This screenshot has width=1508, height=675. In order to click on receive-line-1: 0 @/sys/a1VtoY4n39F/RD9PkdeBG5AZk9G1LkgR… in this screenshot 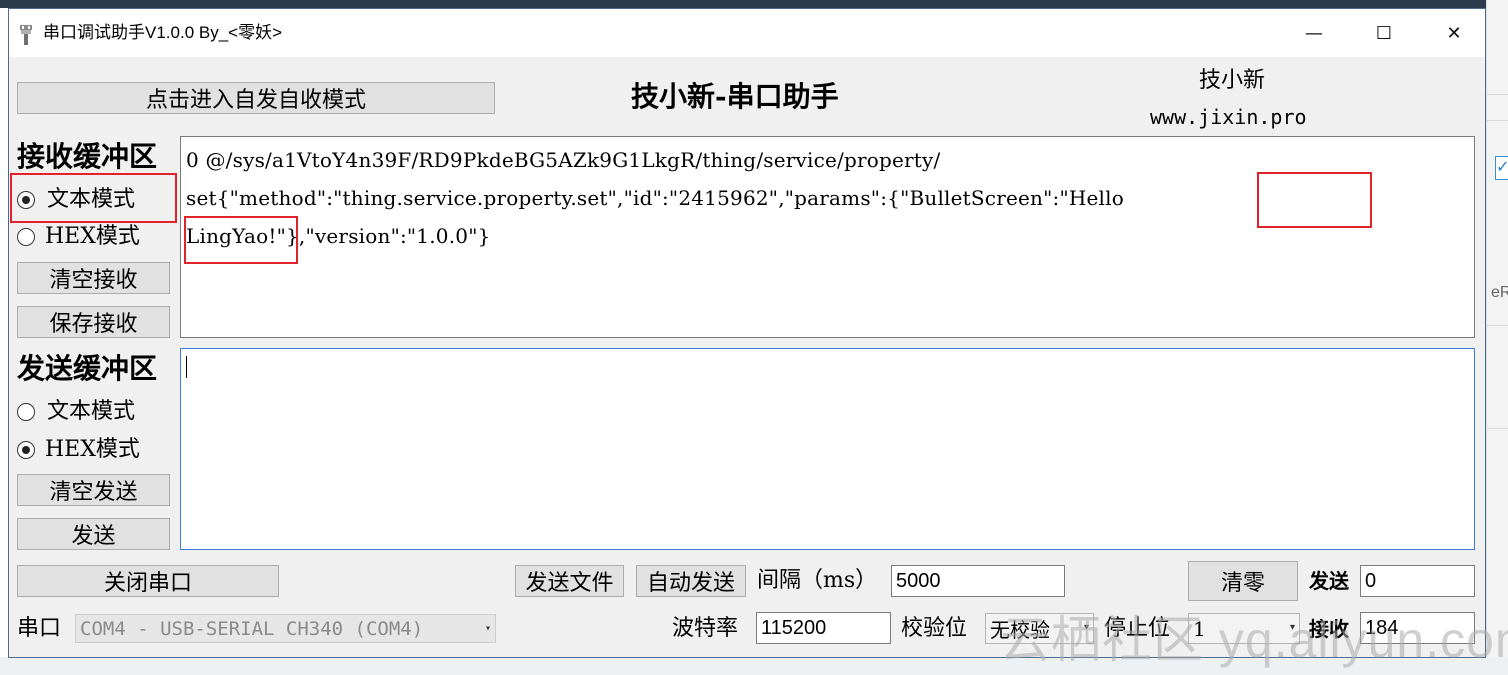, I will do `click(563, 160)`.